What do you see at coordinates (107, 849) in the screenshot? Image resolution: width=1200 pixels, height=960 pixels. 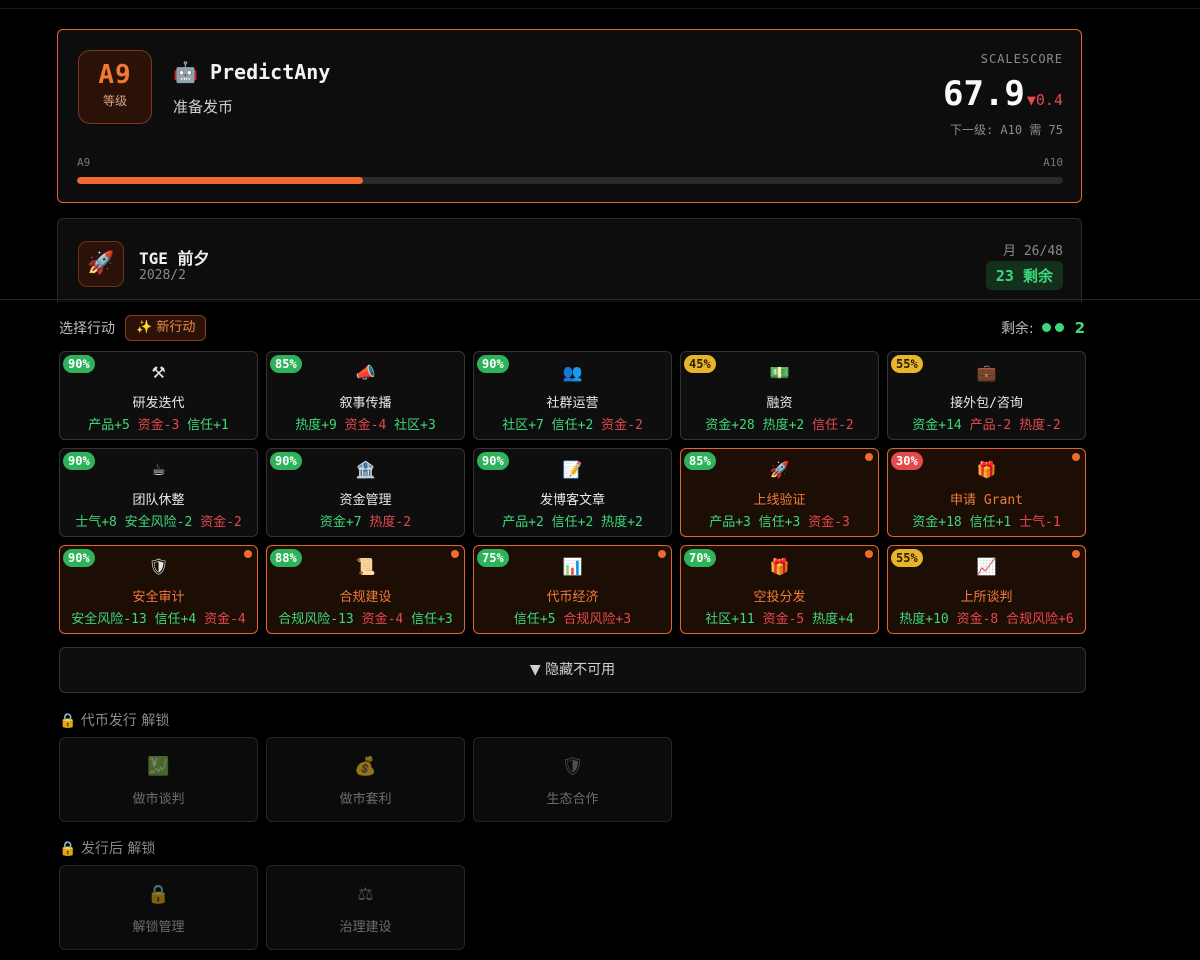 I see `locked-section-label: 🔒 发行后 解锁` at bounding box center [107, 849].